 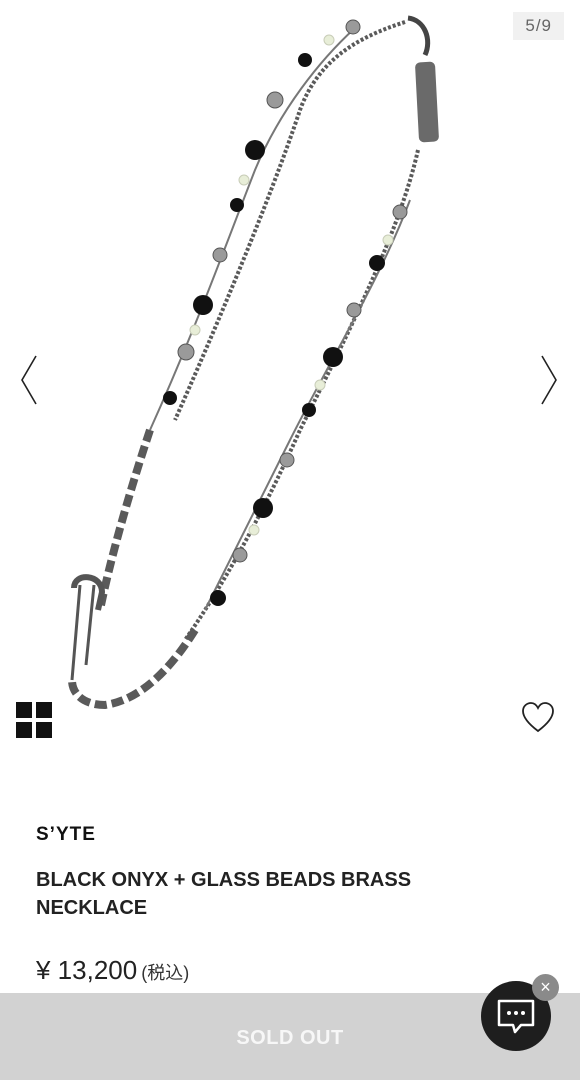 What do you see at coordinates (165, 973) in the screenshot?
I see `tax-note: (税込)` at bounding box center [165, 973].